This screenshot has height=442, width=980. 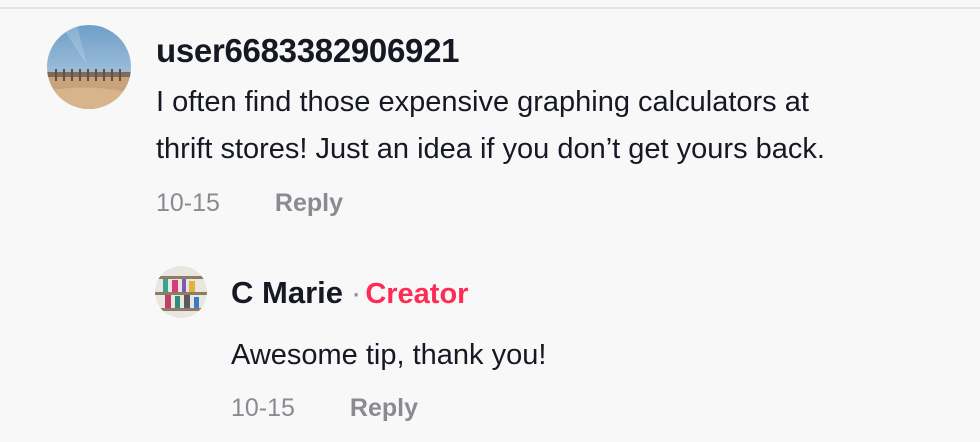 I want to click on comment-date: 10-15, so click(x=188, y=203).